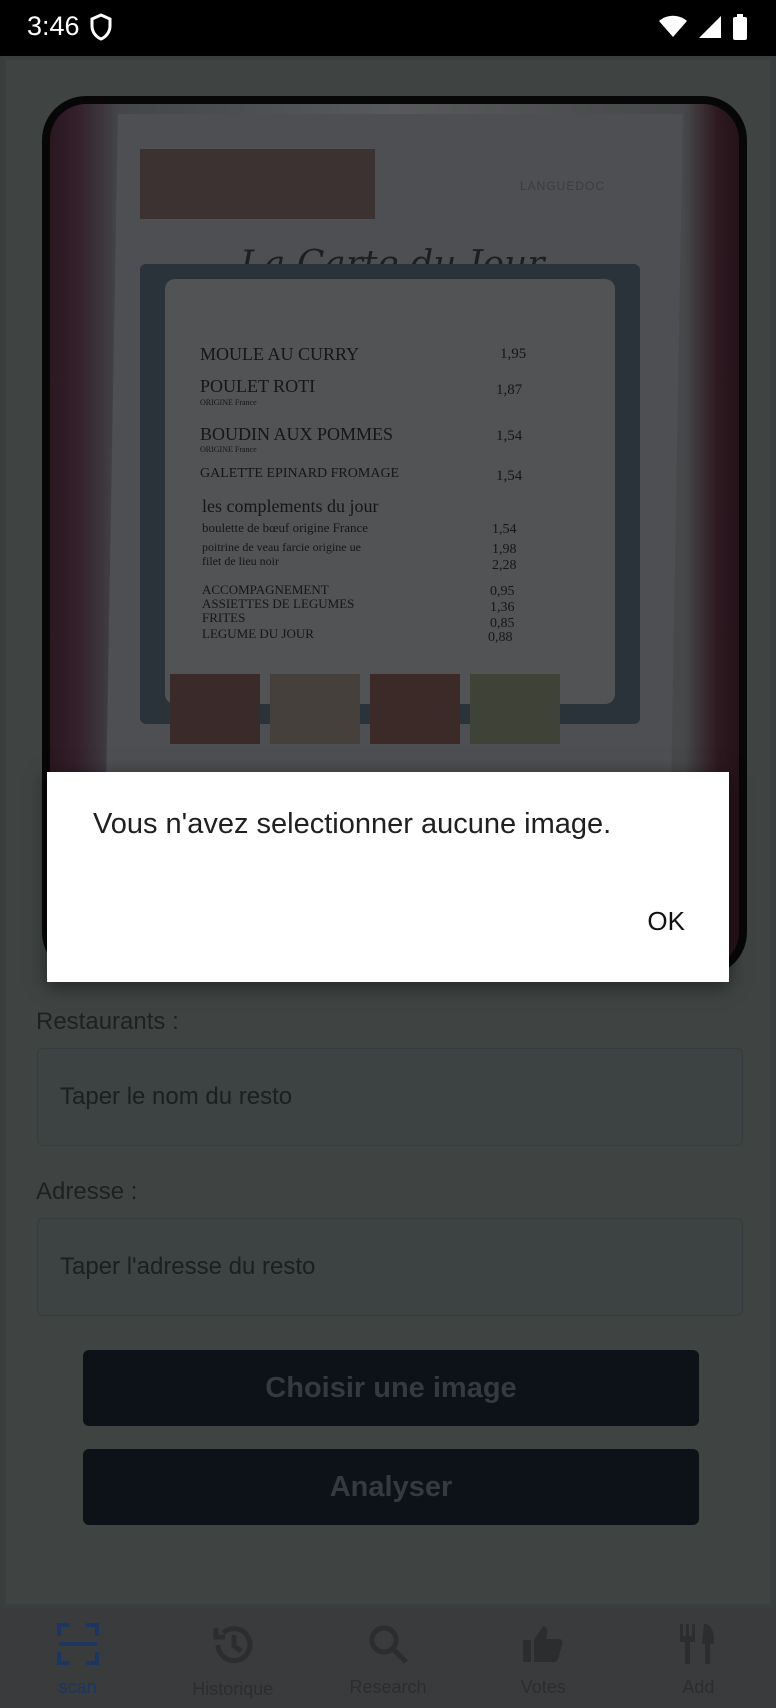 The image size is (776, 1708). Describe the element at coordinates (698, 1687) in the screenshot. I see `nav-label-add: Add` at that location.